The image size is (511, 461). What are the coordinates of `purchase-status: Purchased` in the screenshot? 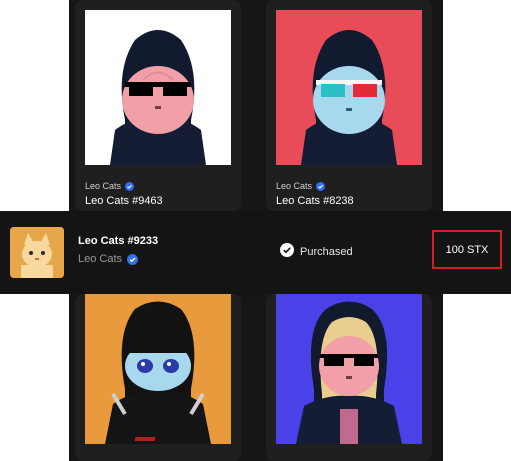 It's located at (316, 251).